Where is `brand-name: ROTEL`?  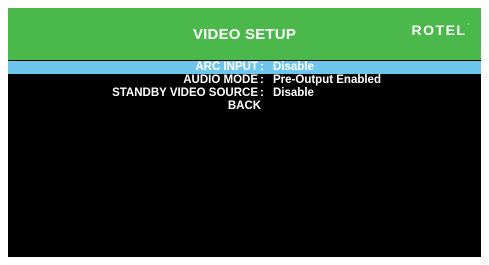 brand-name: ROTEL is located at coordinates (439, 30).